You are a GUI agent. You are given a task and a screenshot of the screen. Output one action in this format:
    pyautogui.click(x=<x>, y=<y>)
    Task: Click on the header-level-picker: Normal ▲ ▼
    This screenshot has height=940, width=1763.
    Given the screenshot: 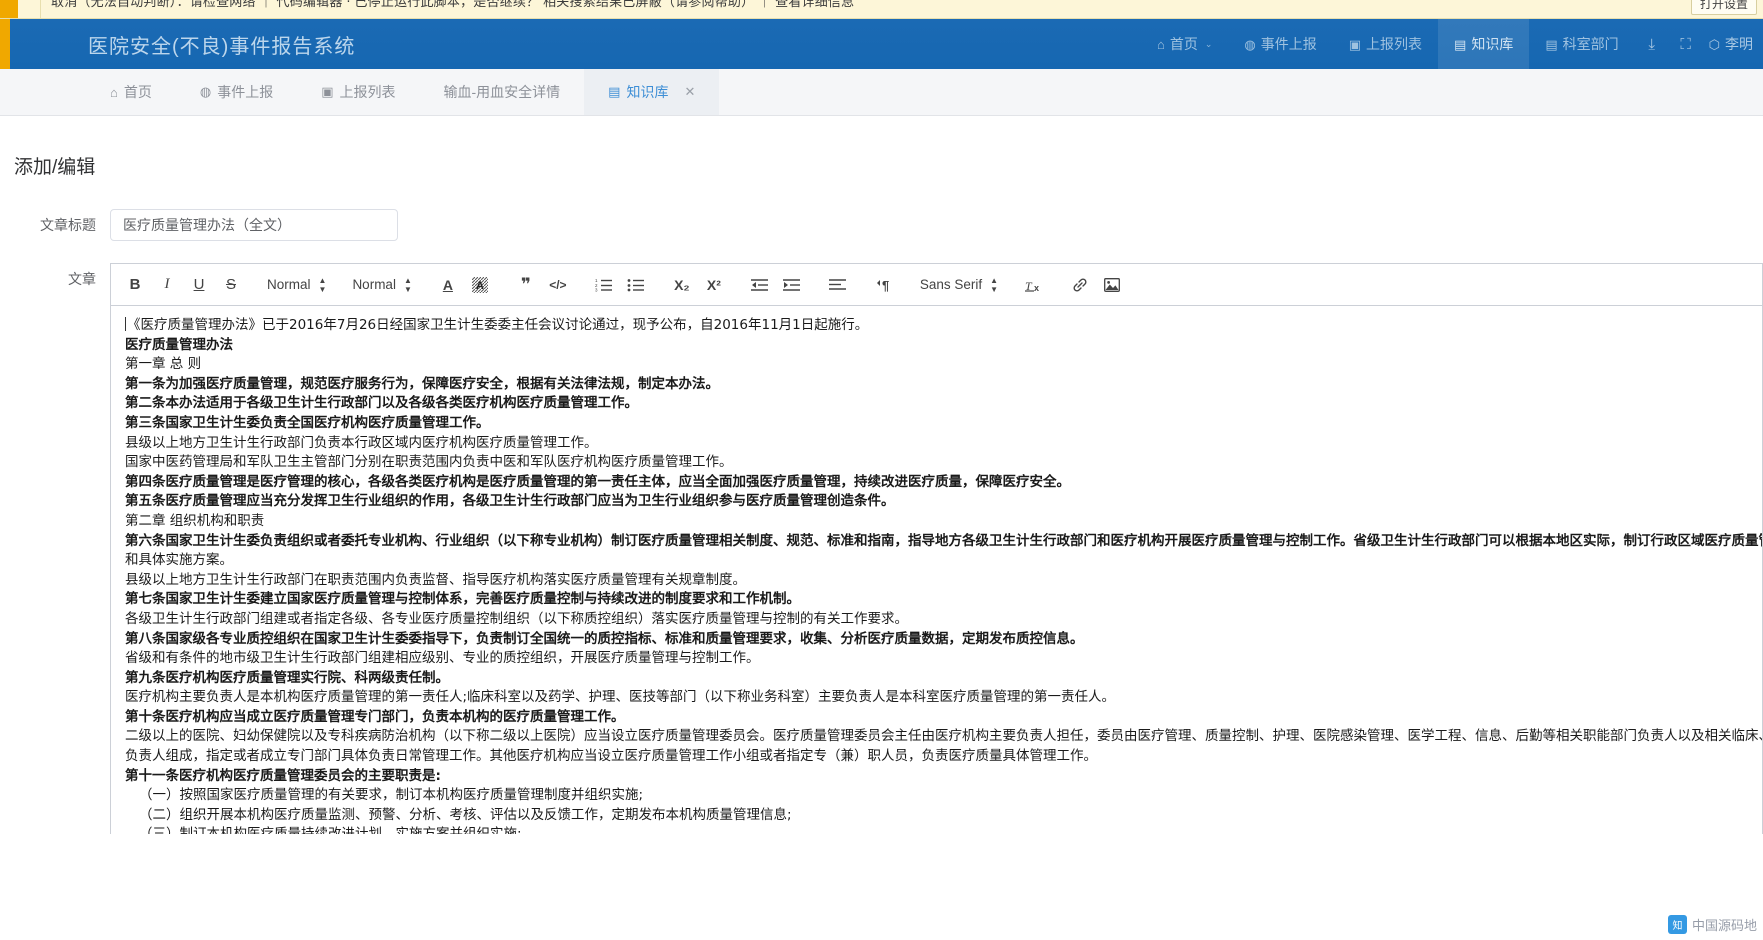 What is the action you would take?
    pyautogui.click(x=296, y=285)
    